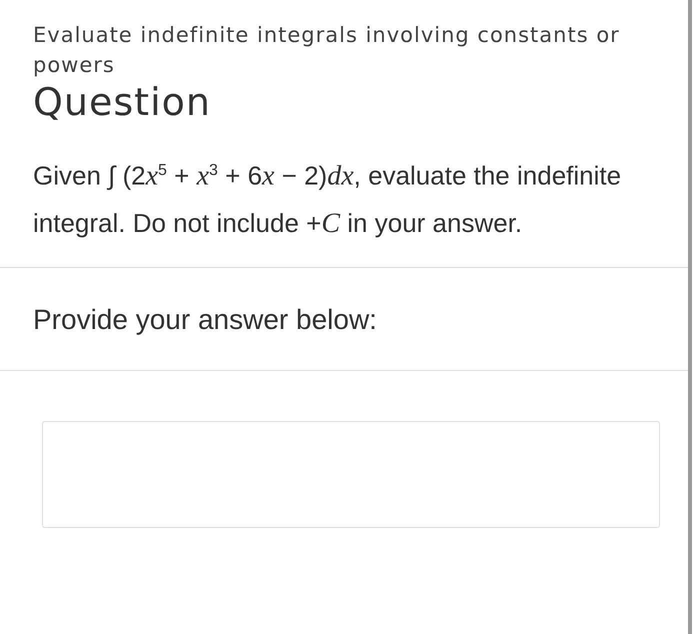 The image size is (700, 634). What do you see at coordinates (122, 102) in the screenshot?
I see `question-title: Question` at bounding box center [122, 102].